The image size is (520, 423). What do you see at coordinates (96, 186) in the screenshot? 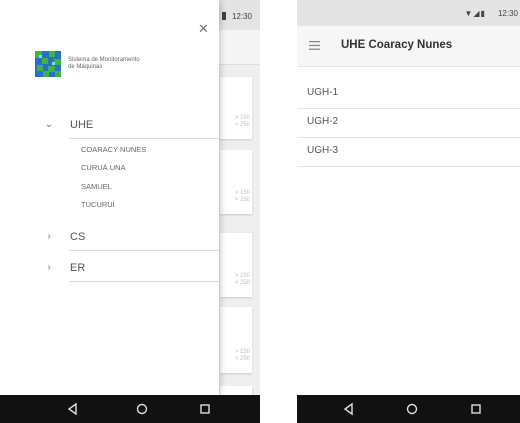
I see `submenu-item-samuel: SAMUEL` at bounding box center [96, 186].